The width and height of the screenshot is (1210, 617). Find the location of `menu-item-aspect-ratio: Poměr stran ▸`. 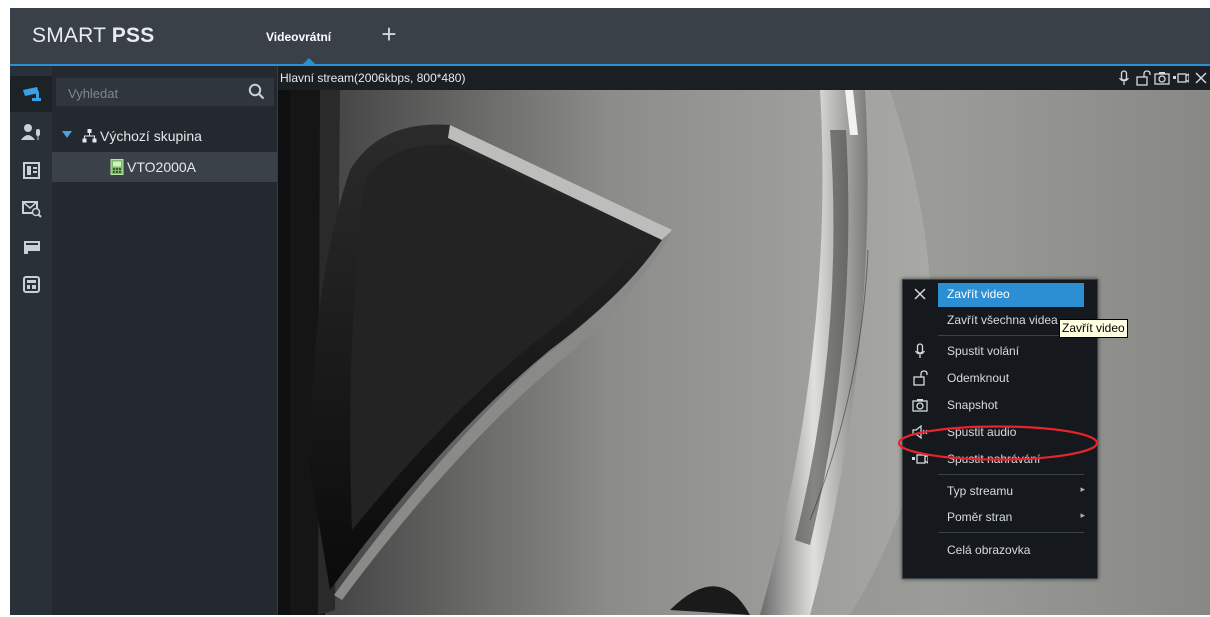

menu-item-aspect-ratio: Poměr stran ▸ is located at coordinates (1000, 517).